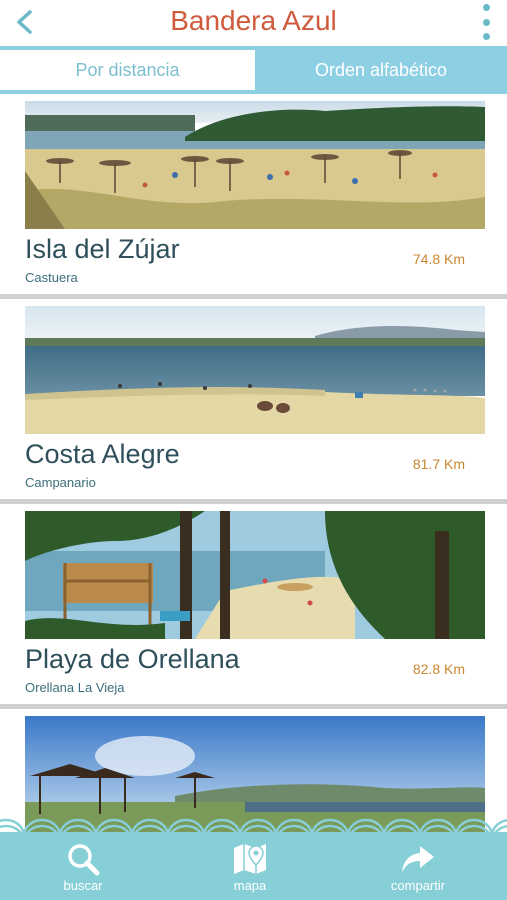 This screenshot has width=507, height=900. What do you see at coordinates (51, 277) in the screenshot?
I see `beach-town: Castuera` at bounding box center [51, 277].